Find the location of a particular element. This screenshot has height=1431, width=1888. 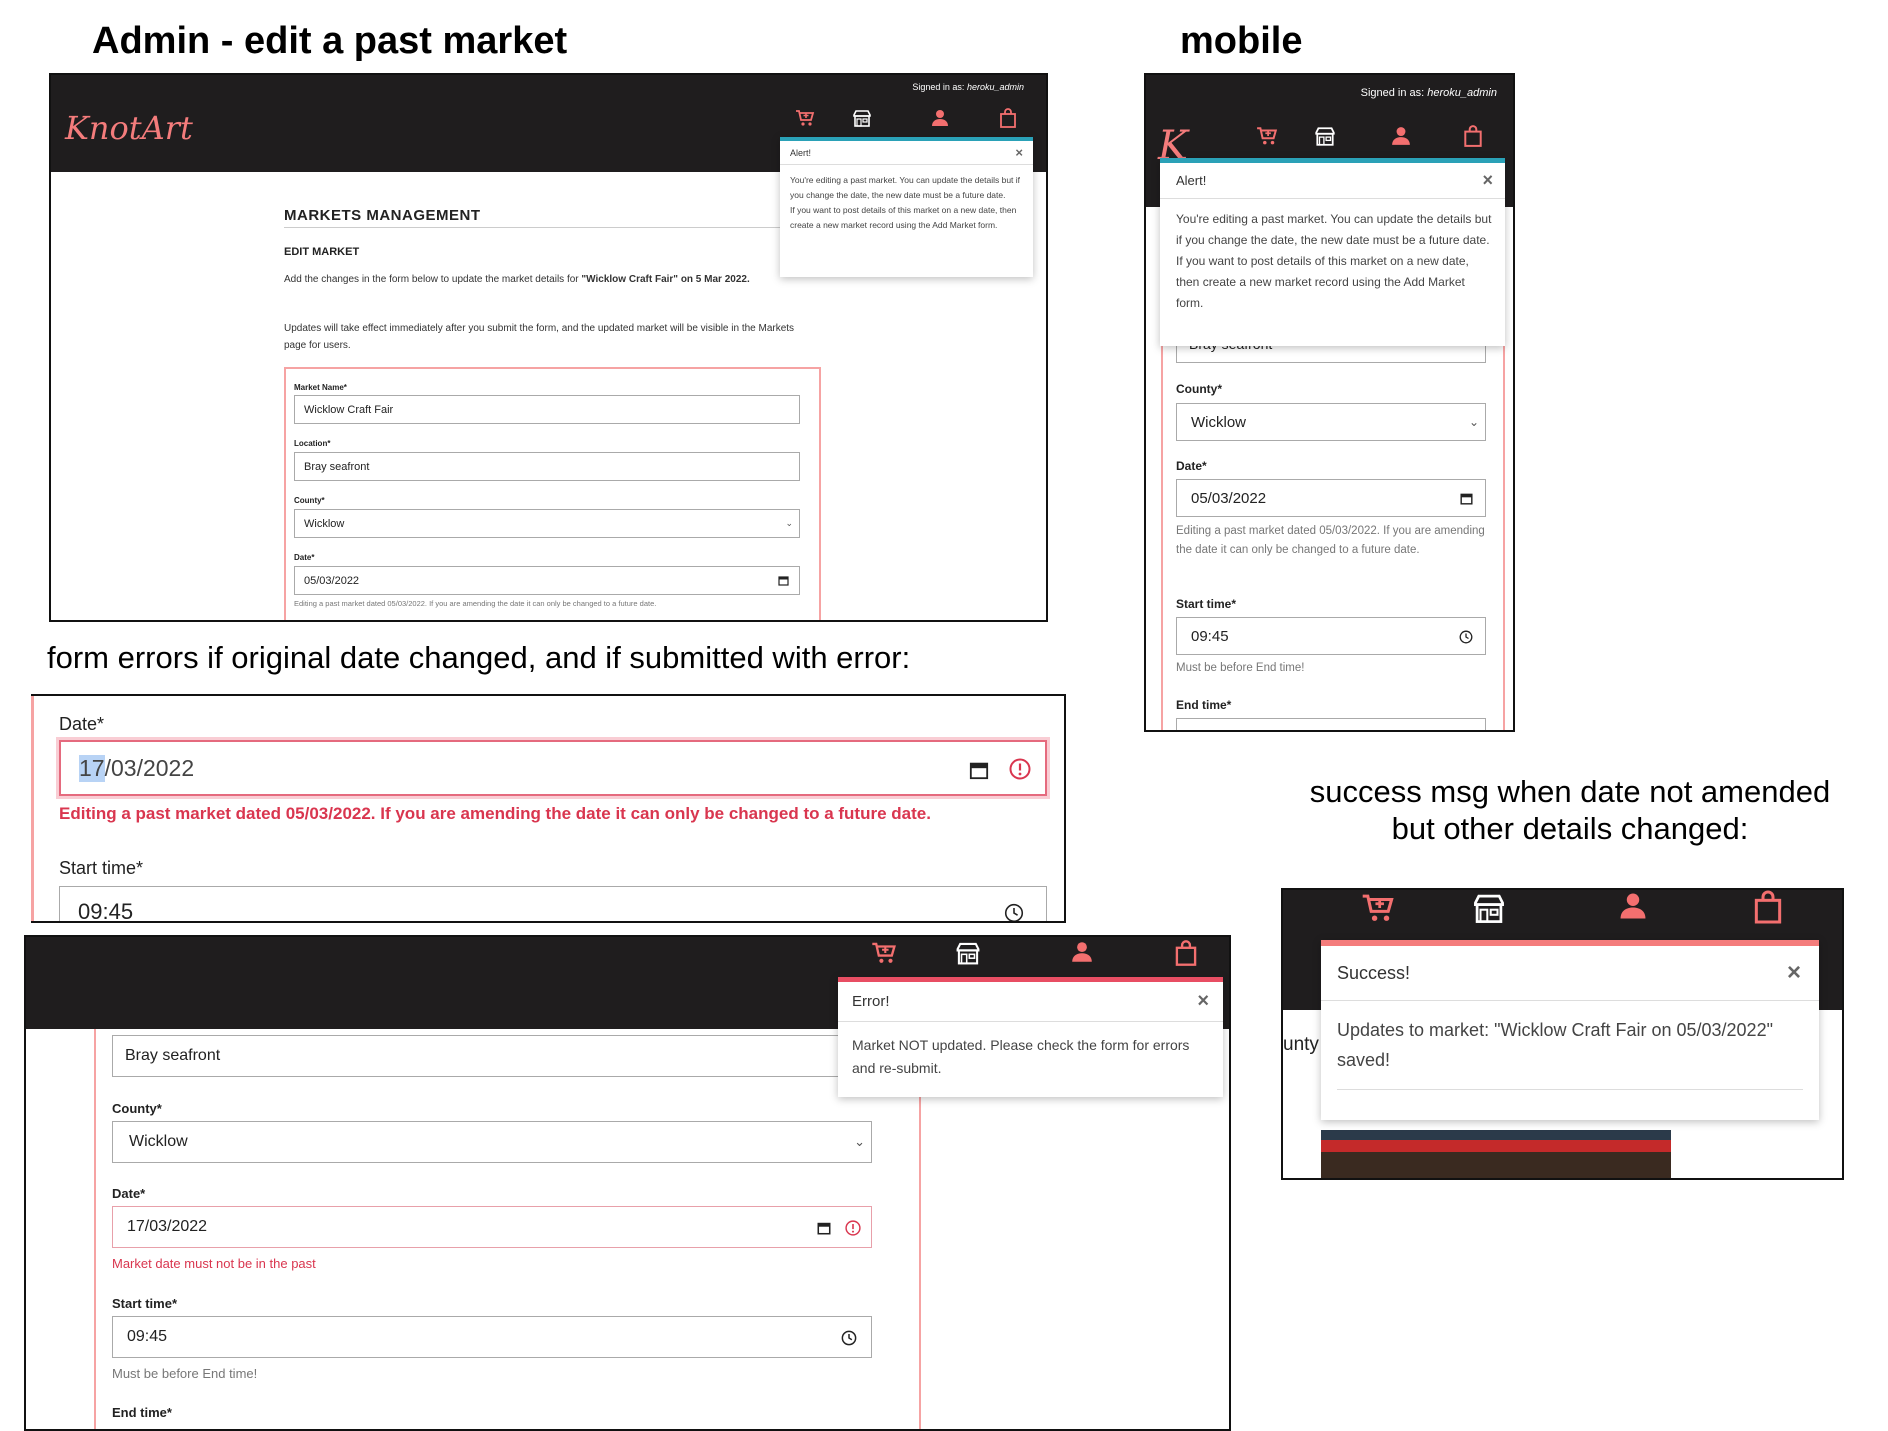

chevron-down-icon: ⌄ is located at coordinates (859, 1141).